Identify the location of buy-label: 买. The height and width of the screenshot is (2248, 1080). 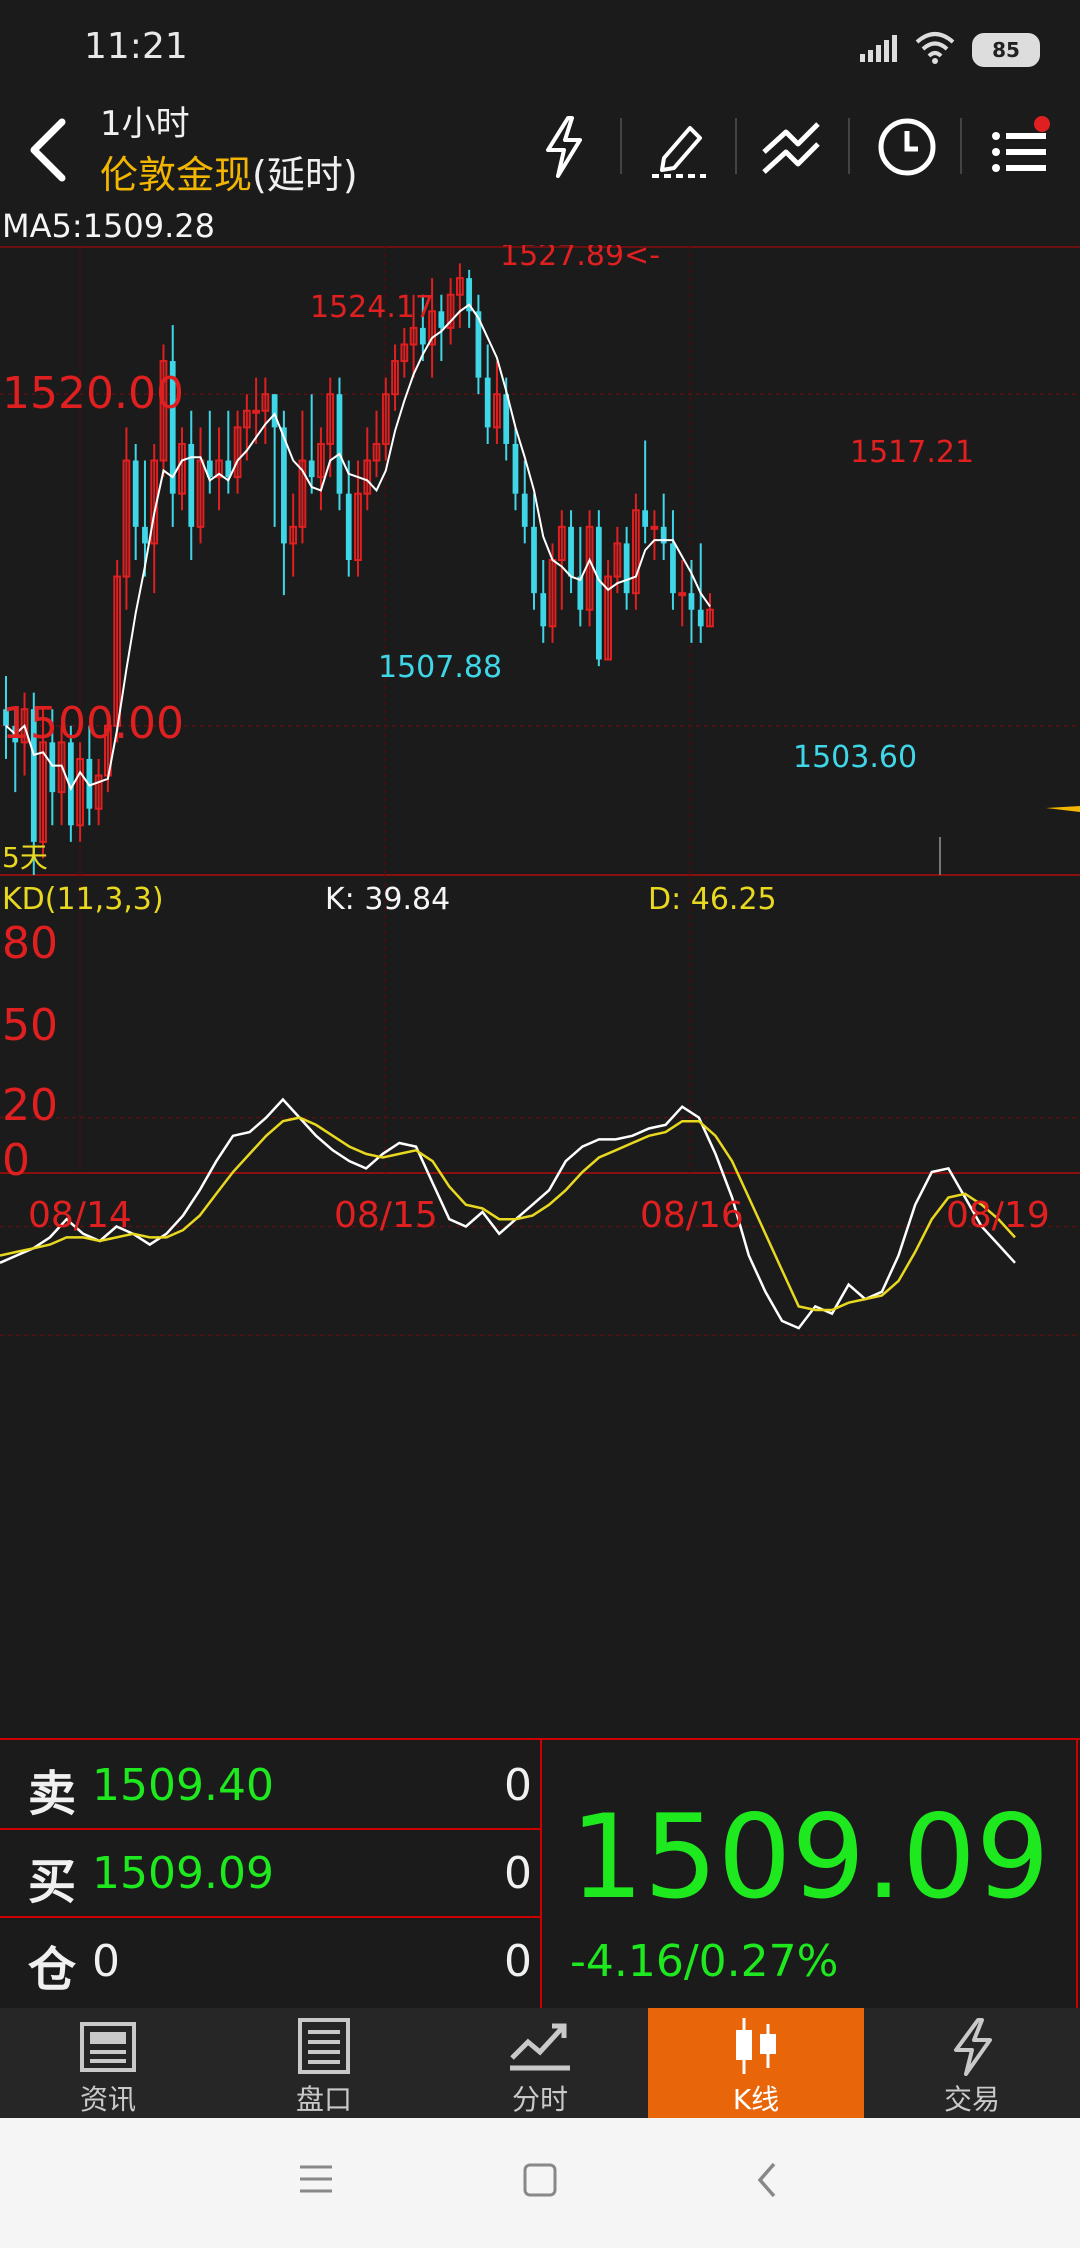
(52, 1882).